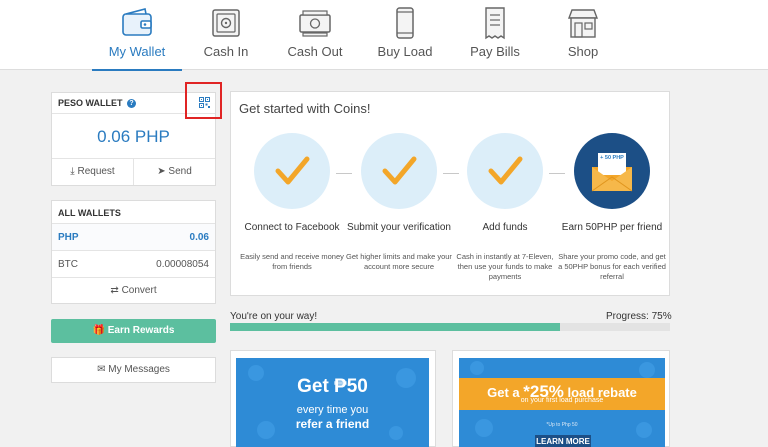 This screenshot has height=447, width=768. I want to click on download-icon: ⤓, so click(72, 171).